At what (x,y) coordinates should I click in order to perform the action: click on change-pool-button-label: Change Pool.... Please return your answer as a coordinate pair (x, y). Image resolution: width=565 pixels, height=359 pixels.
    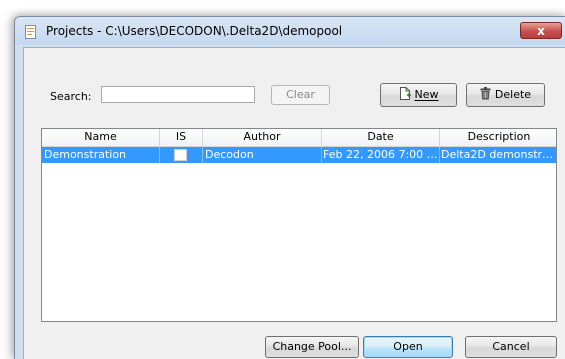
    Looking at the image, I should click on (312, 346).